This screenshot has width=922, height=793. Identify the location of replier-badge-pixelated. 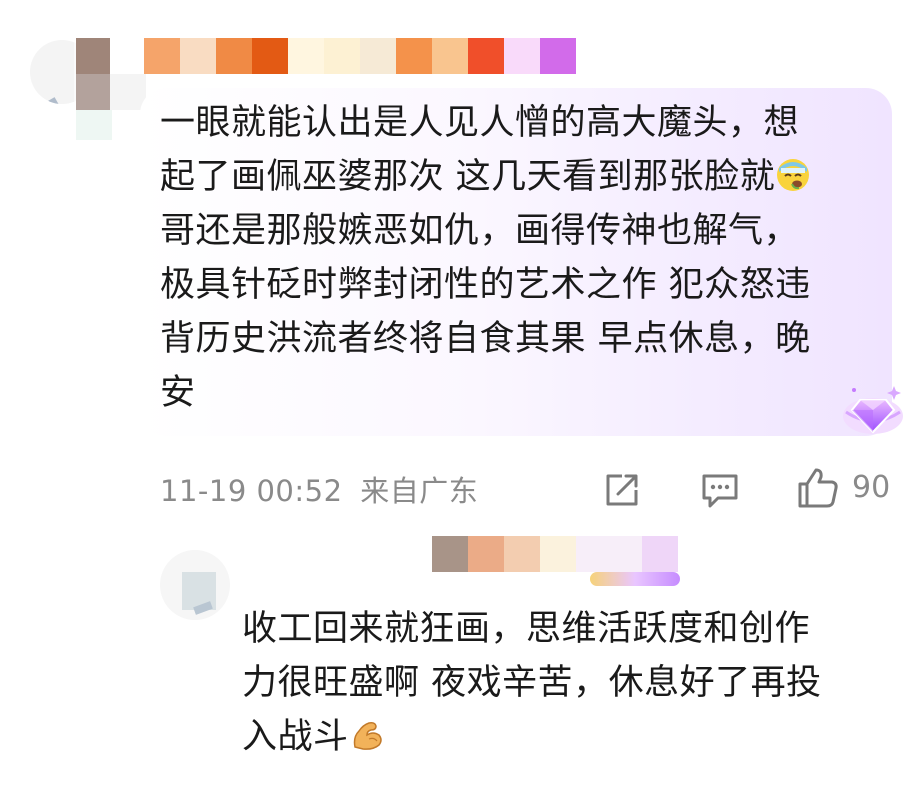
(635, 579).